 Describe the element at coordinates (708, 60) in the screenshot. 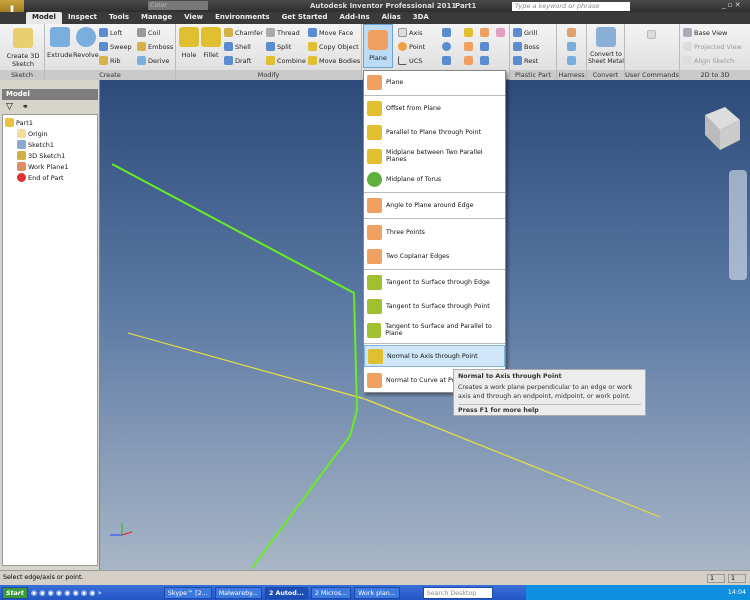

I see `align-sketch-button: Align Sketch` at that location.